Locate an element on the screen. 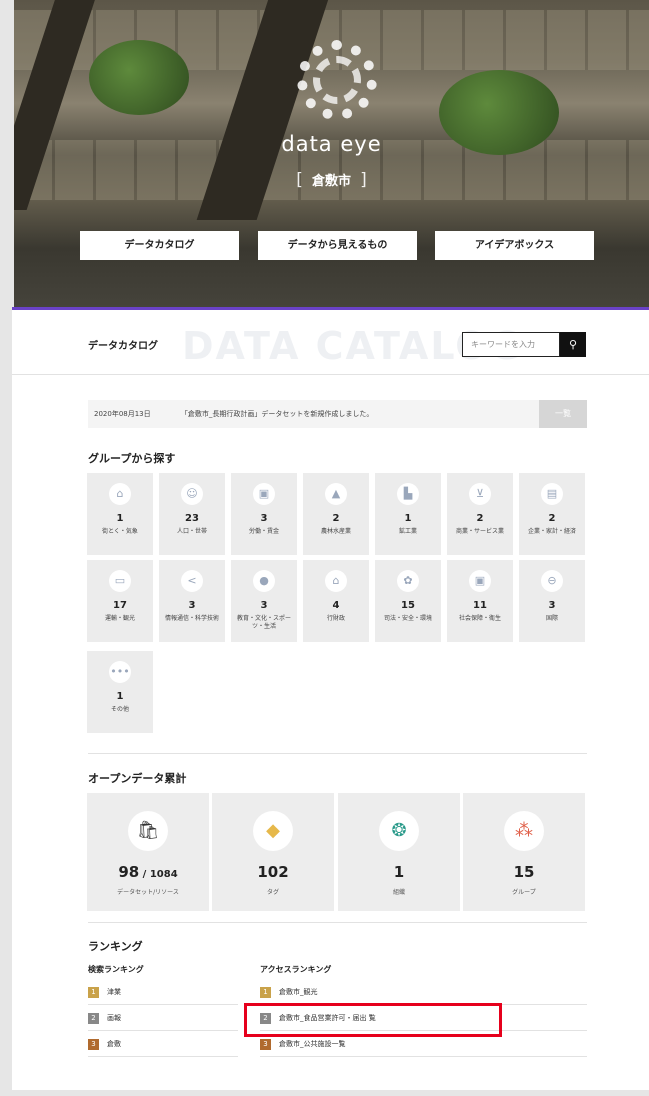 The width and height of the screenshot is (649, 1096). group-tile-education: ● 3 教育・文化・スポーツ・生活 is located at coordinates (264, 601).